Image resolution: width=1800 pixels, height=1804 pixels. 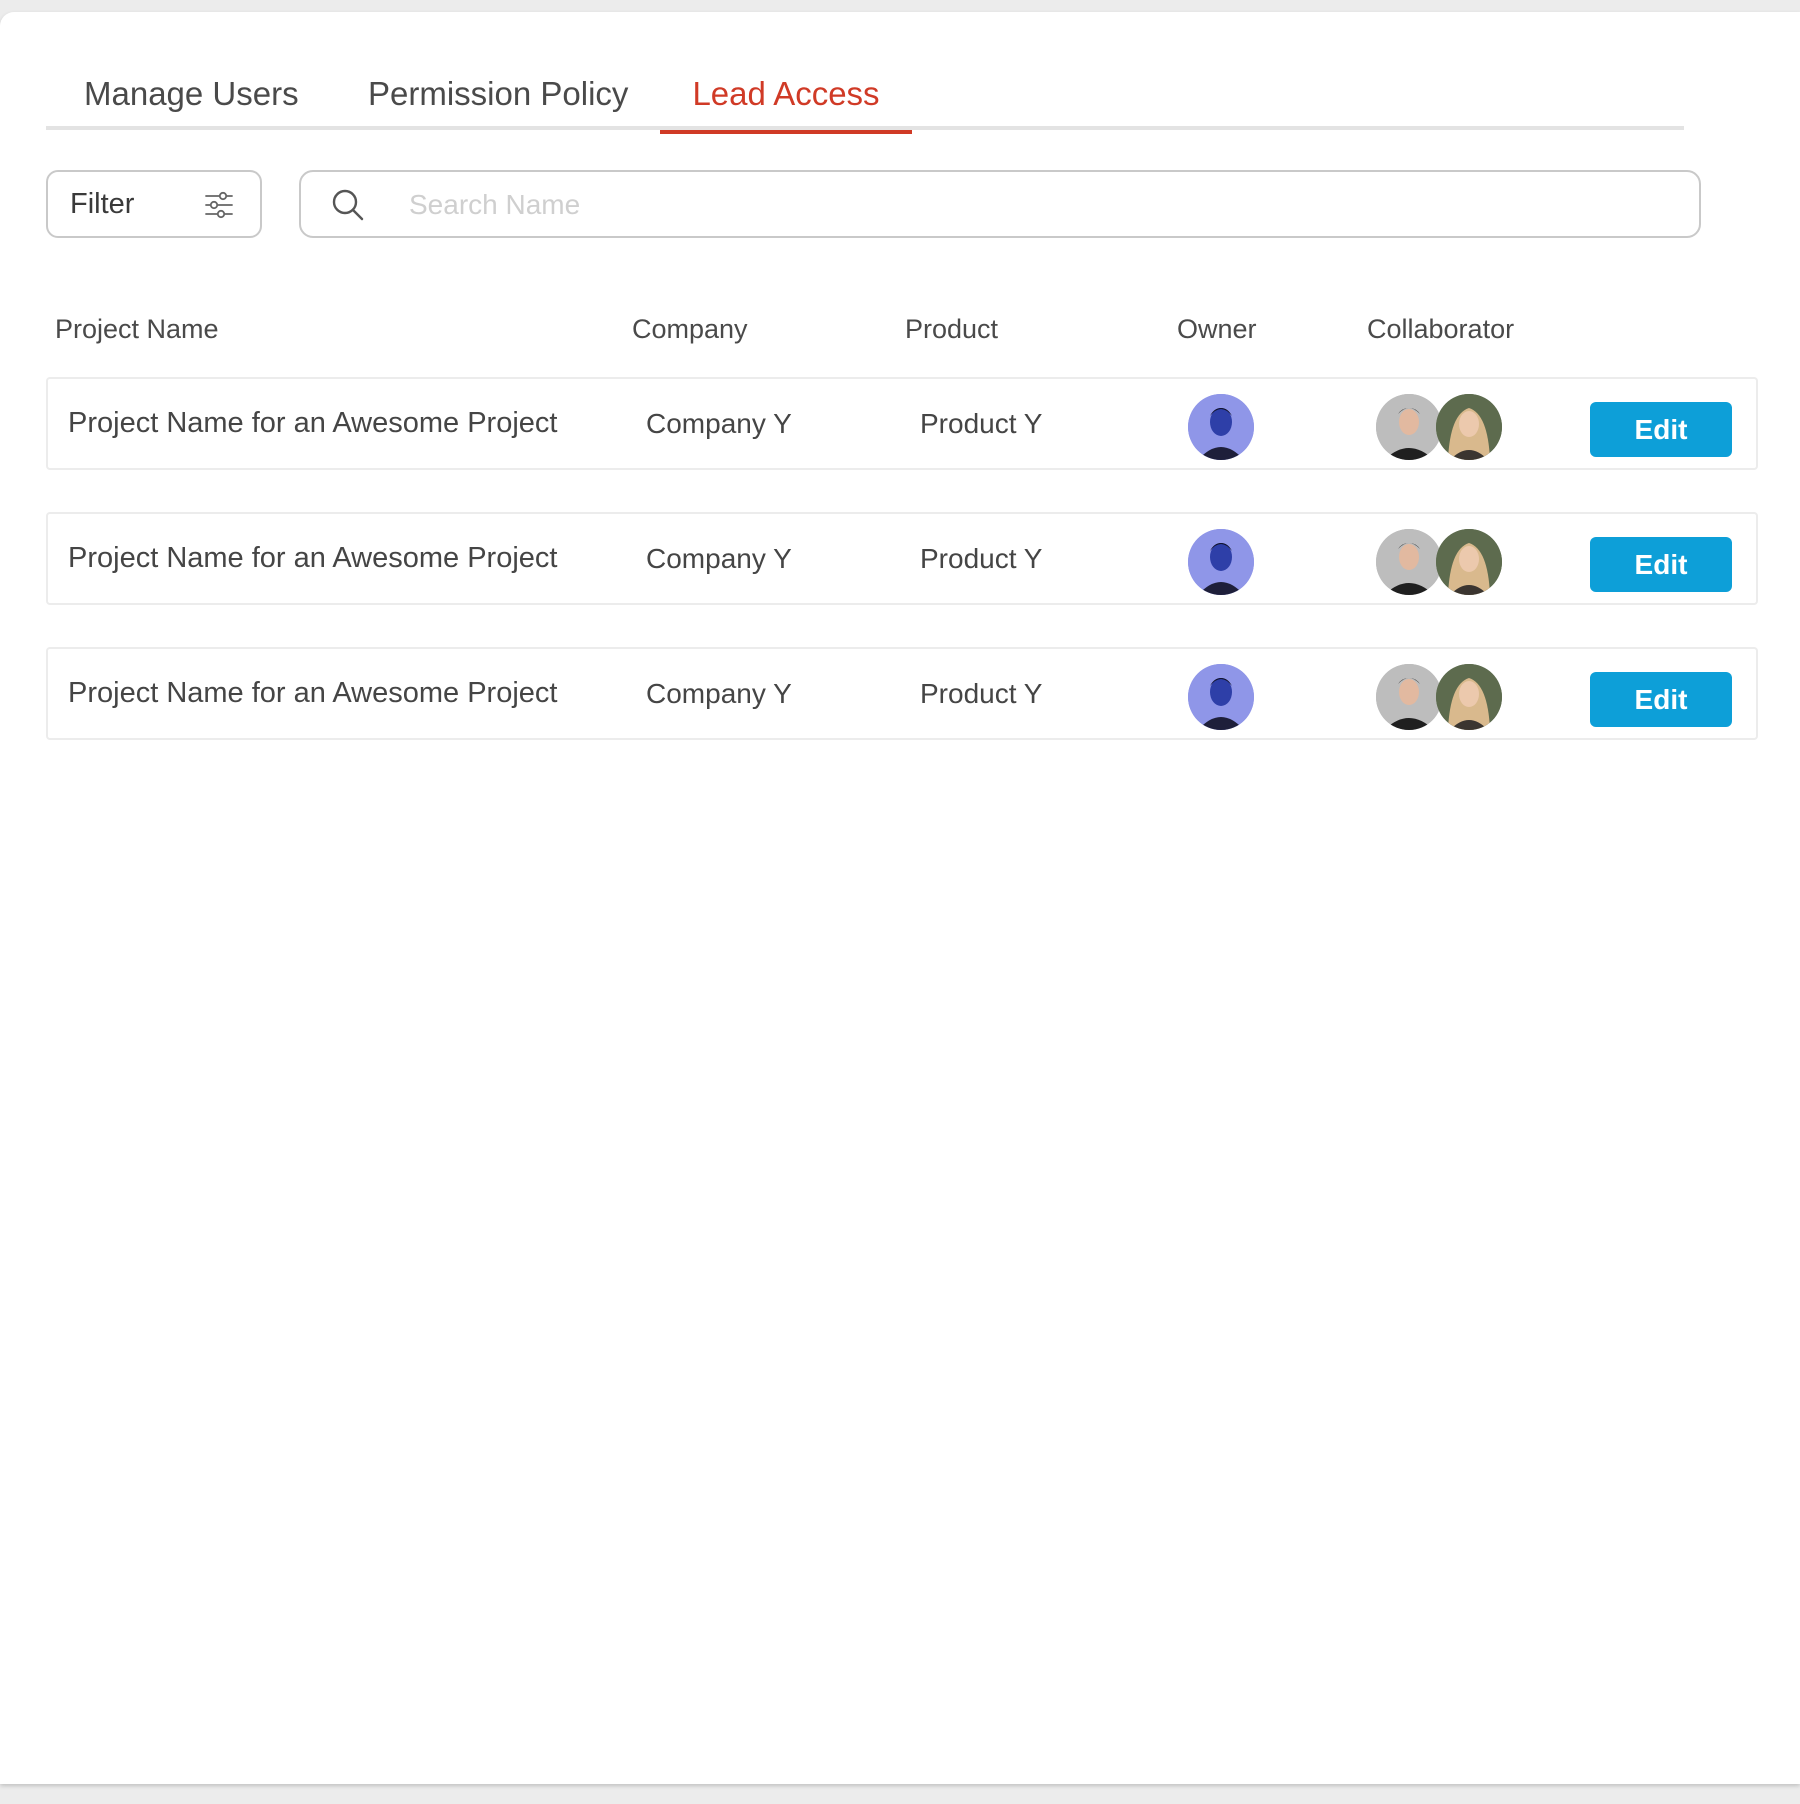 I want to click on header-project-name: Project Name, so click(x=137, y=329).